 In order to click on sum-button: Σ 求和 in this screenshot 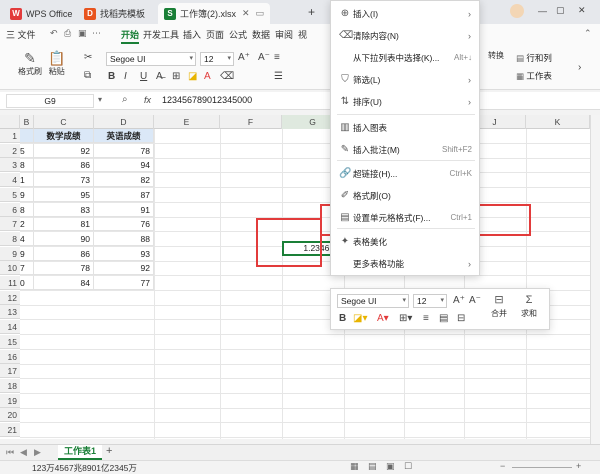, I will do `click(529, 305)`.